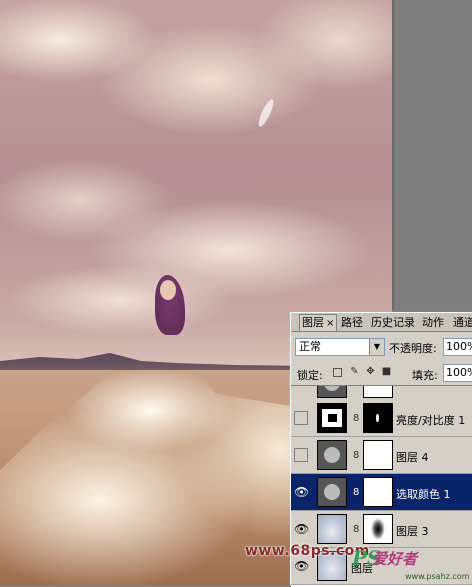  I want to click on watermark-right: 爱好者, so click(395, 559).